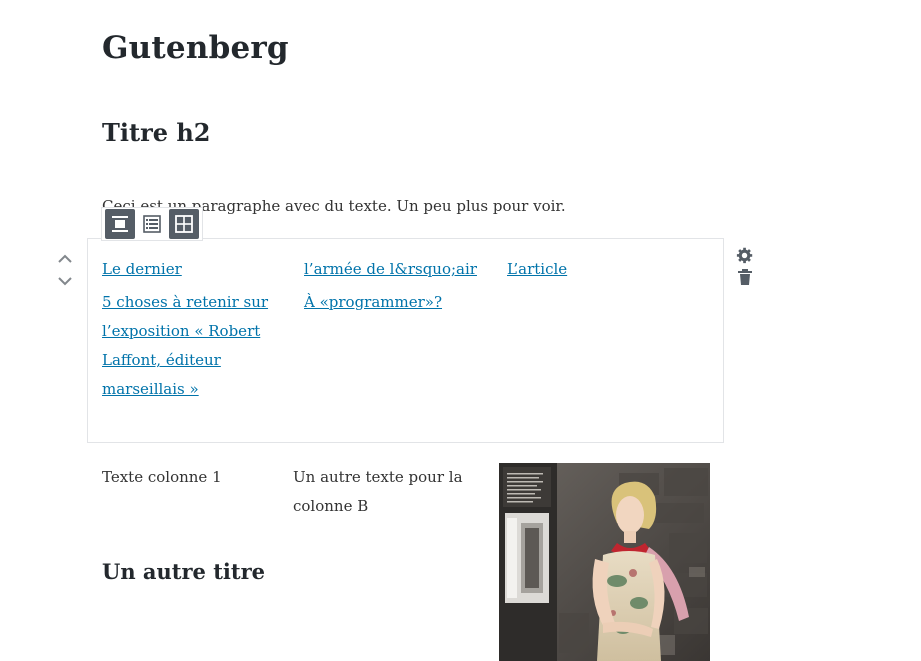  I want to click on move-down-button, so click(65, 280).